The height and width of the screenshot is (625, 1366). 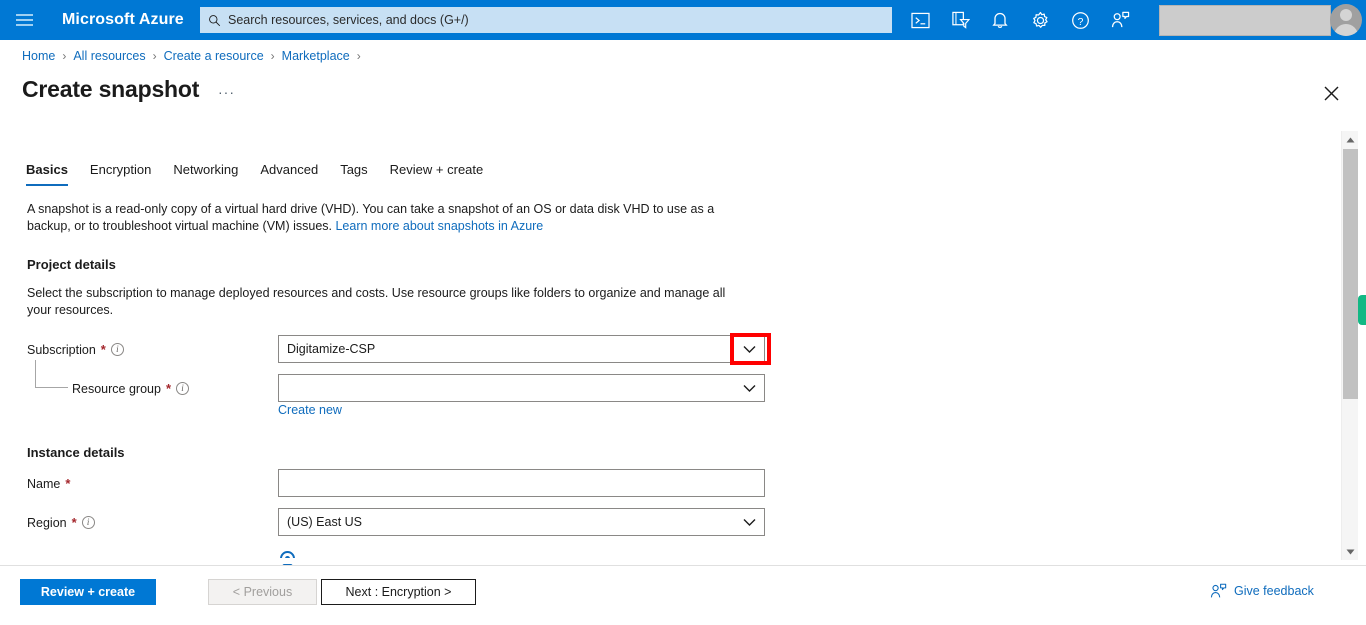 What do you see at coordinates (88, 592) in the screenshot?
I see `review-create-button: Review + create` at bounding box center [88, 592].